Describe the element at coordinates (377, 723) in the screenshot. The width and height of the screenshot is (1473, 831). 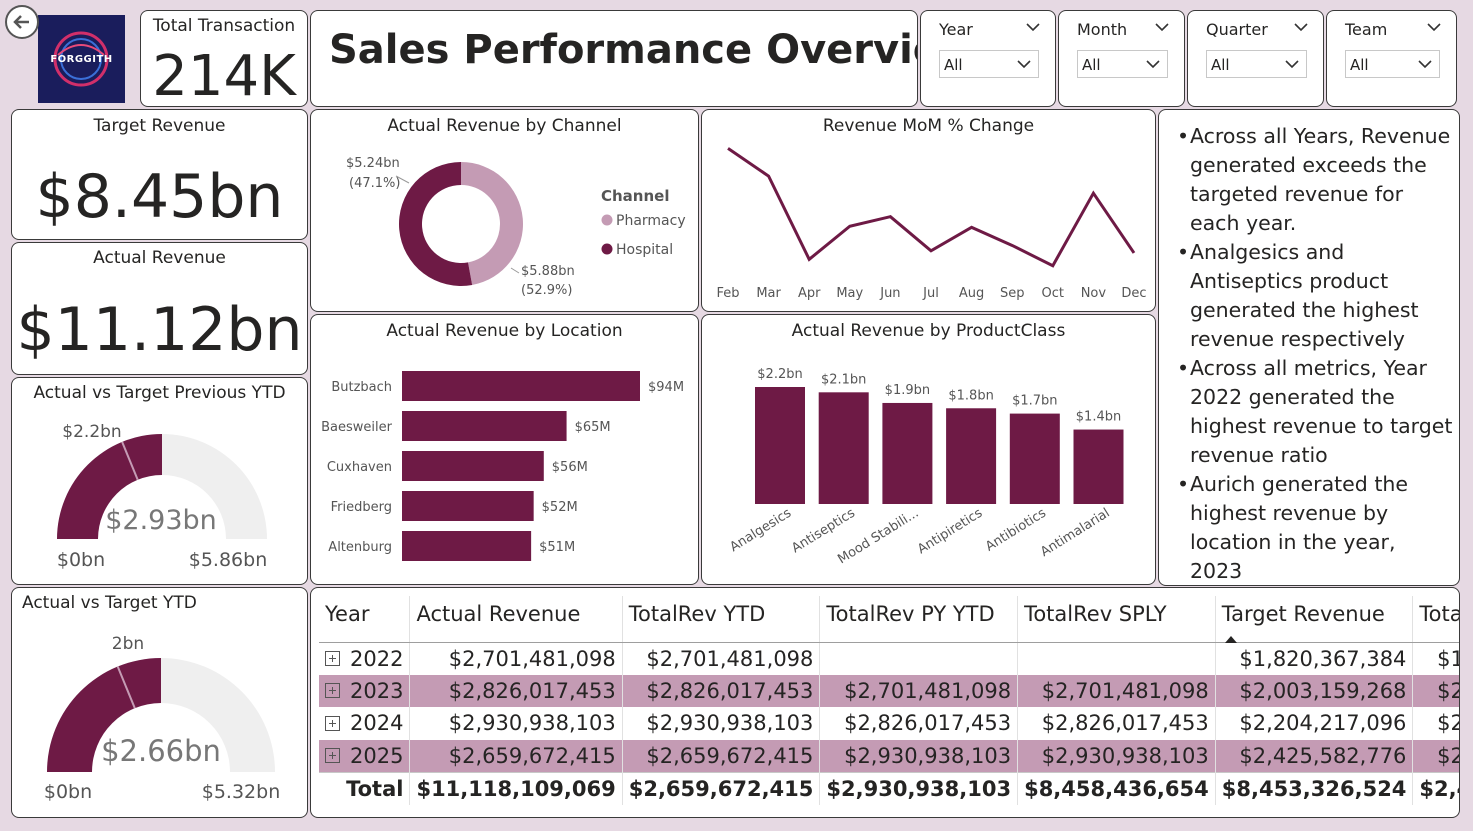
I see `year-value: 2024` at that location.